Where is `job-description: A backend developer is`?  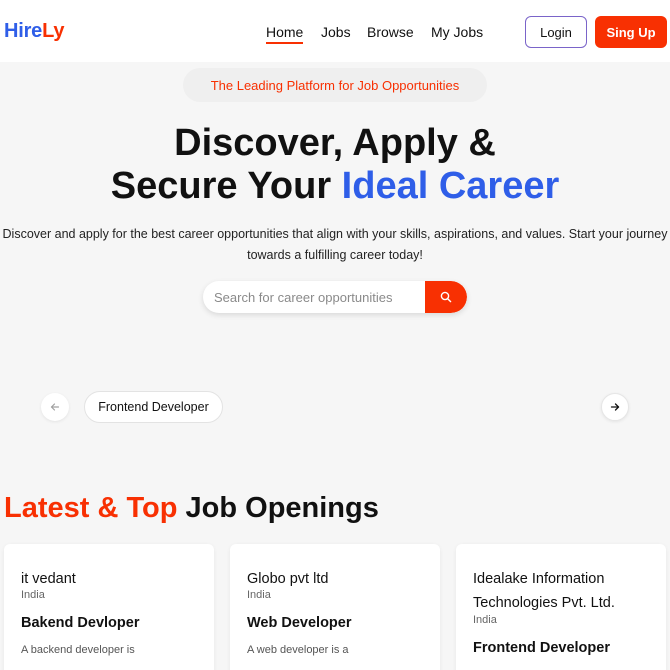 job-description: A backend developer is is located at coordinates (78, 650).